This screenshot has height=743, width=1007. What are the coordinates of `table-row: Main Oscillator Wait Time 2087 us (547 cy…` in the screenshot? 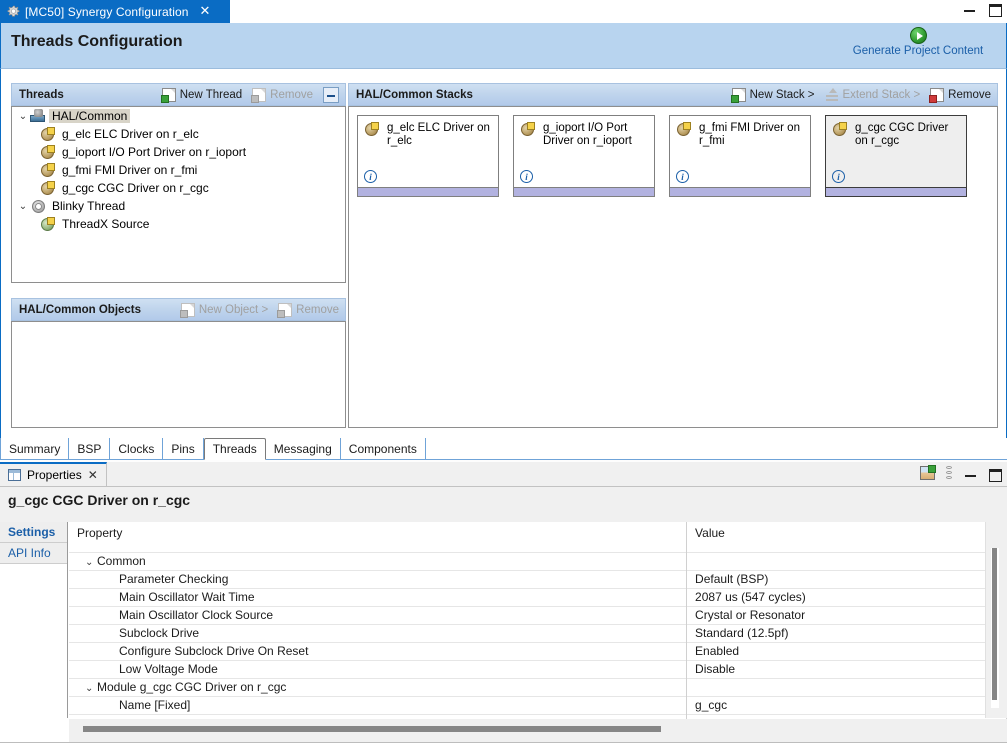 It's located at (538, 596).